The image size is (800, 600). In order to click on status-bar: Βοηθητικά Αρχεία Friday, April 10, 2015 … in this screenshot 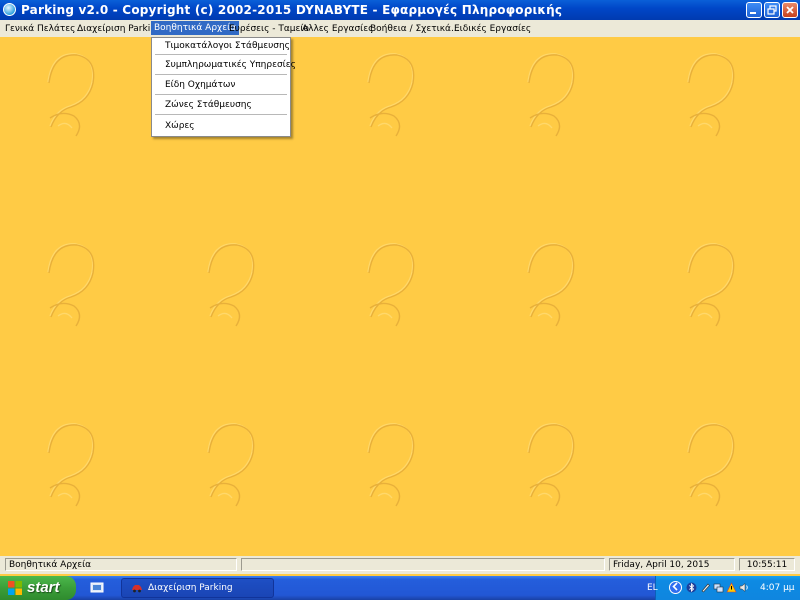, I will do `click(400, 565)`.